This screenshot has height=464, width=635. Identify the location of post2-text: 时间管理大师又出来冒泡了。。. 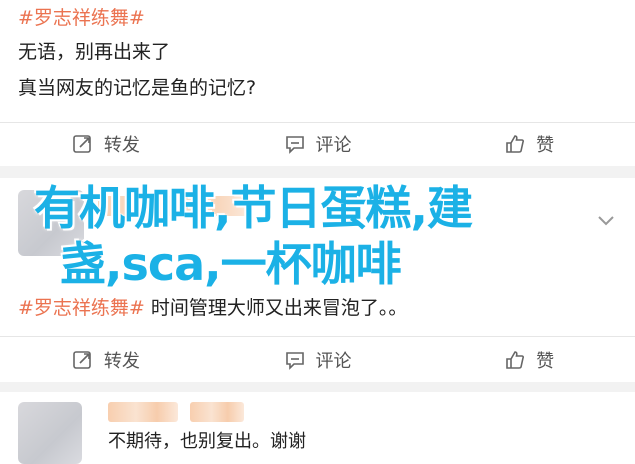
(276, 308).